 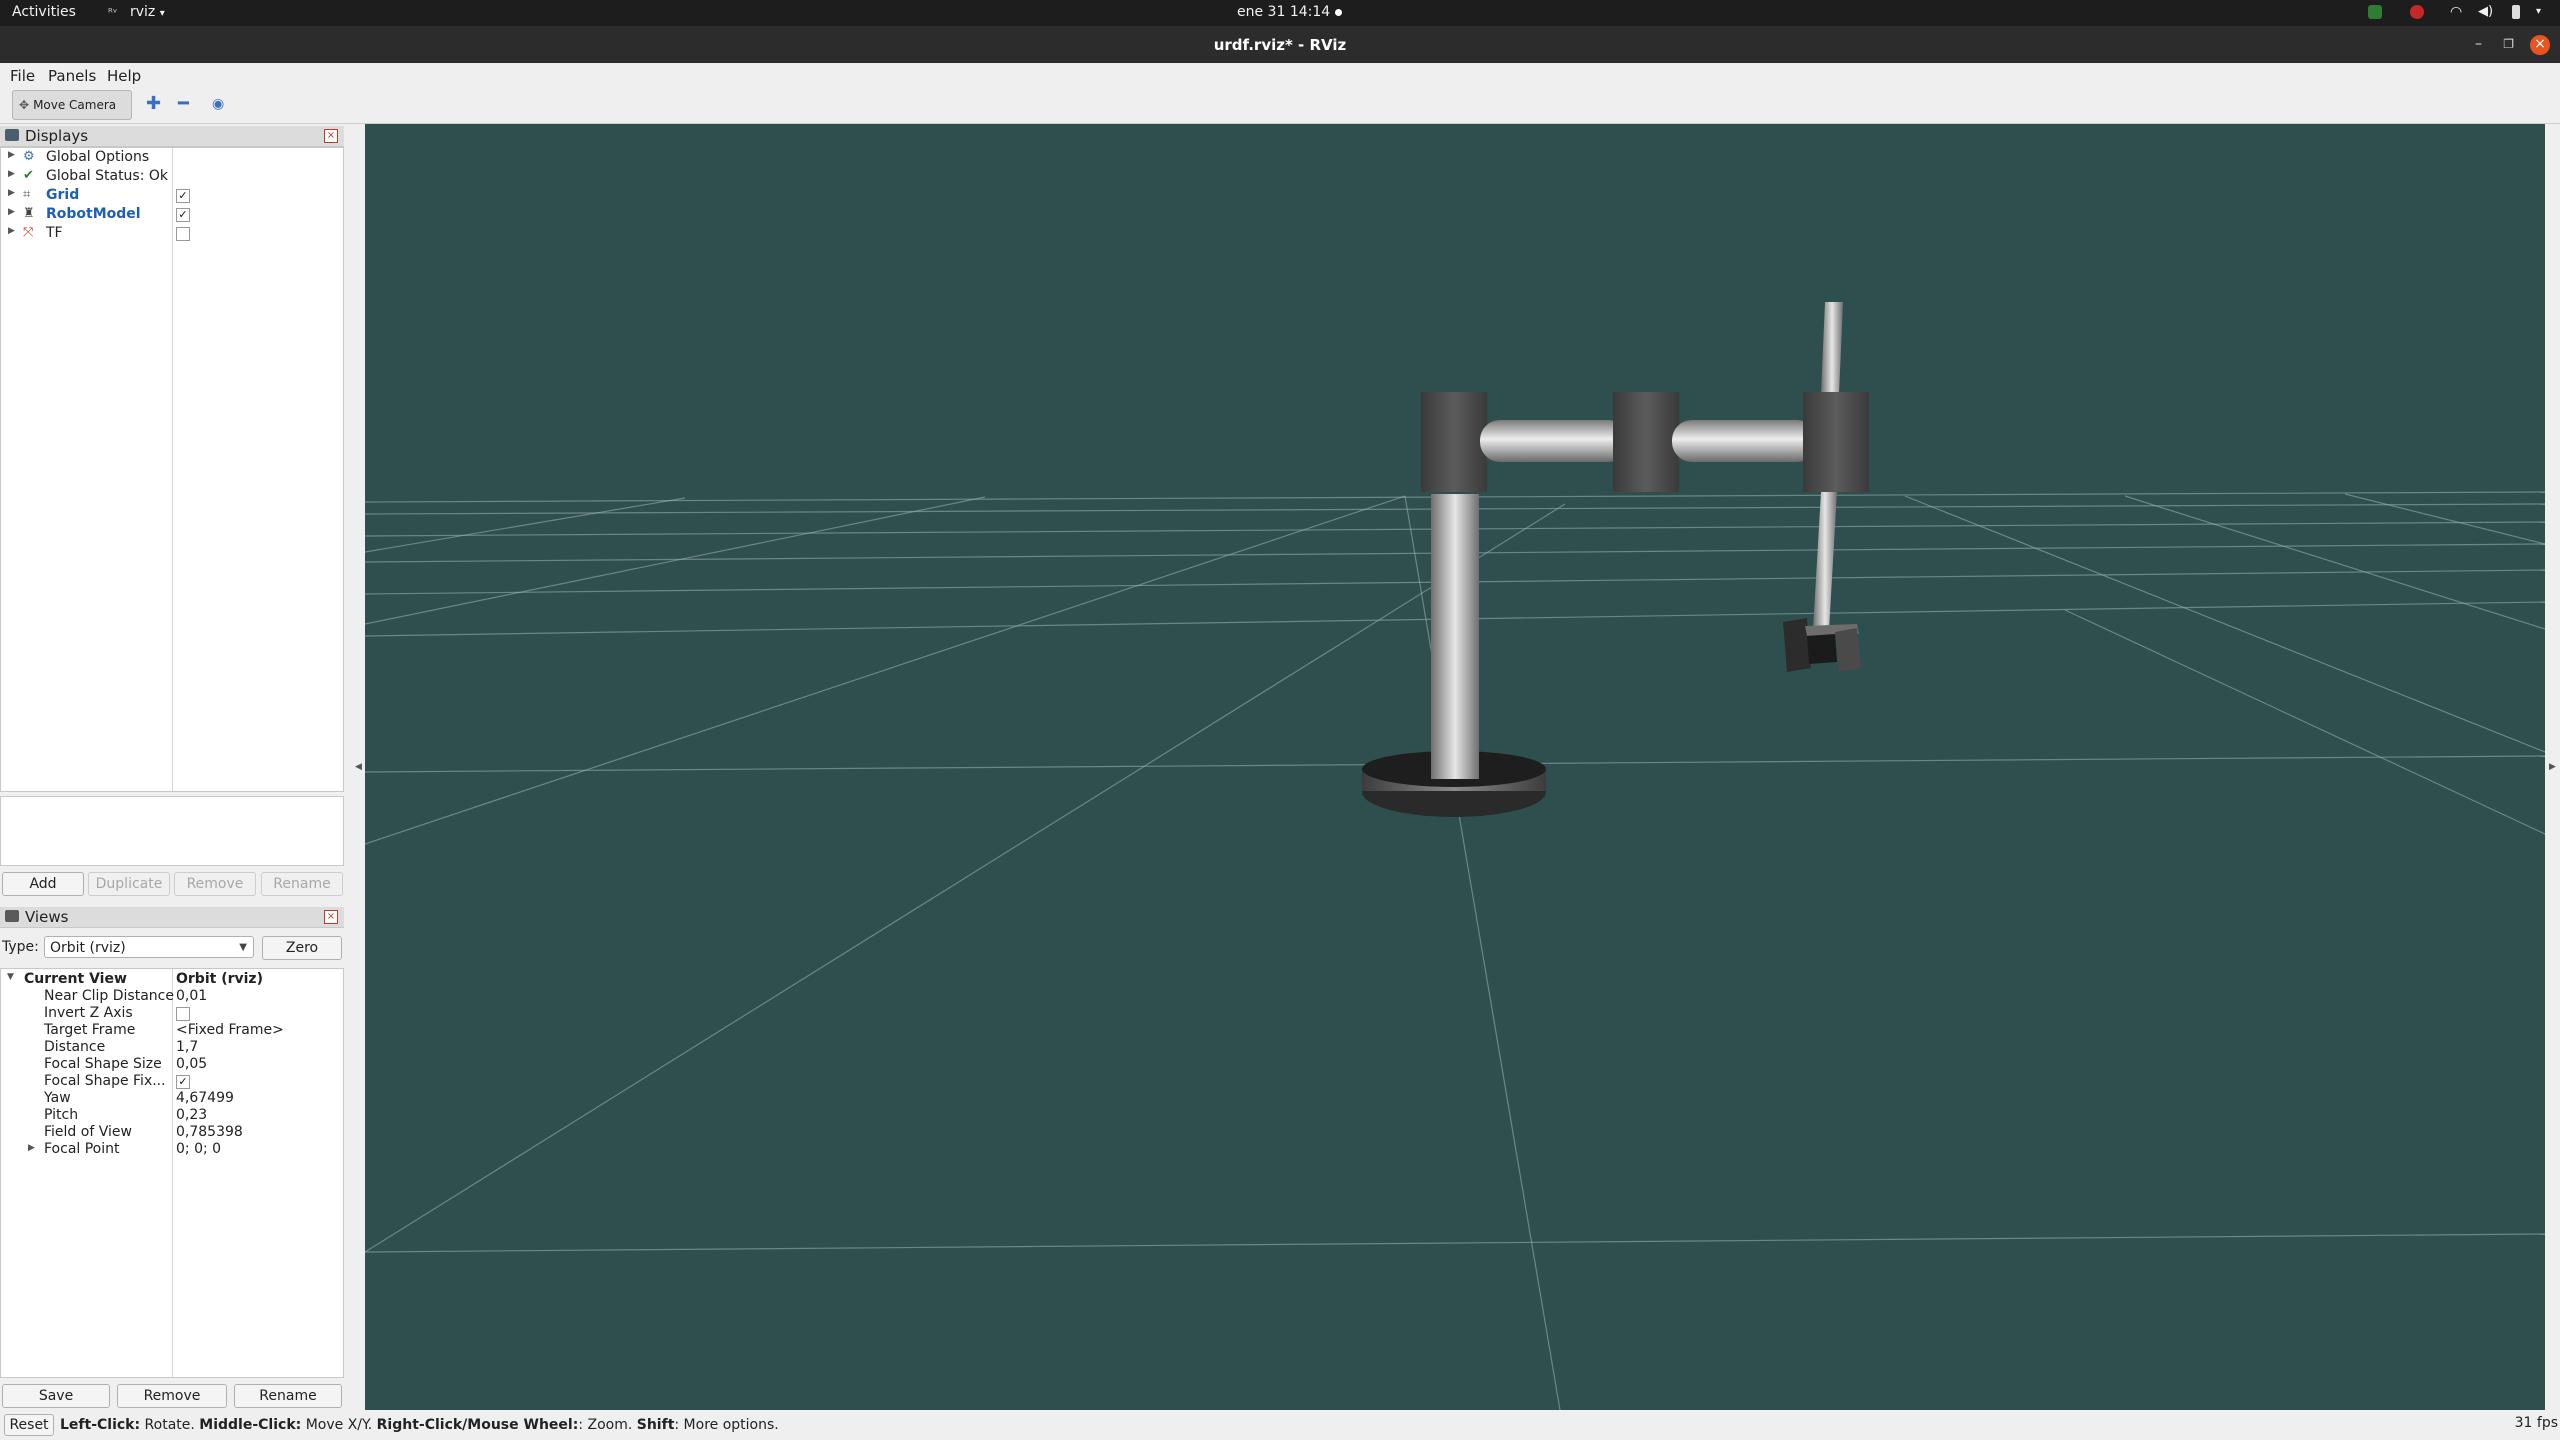 What do you see at coordinates (129, 884) in the screenshot?
I see `duplicate-display-button: Duplicate` at bounding box center [129, 884].